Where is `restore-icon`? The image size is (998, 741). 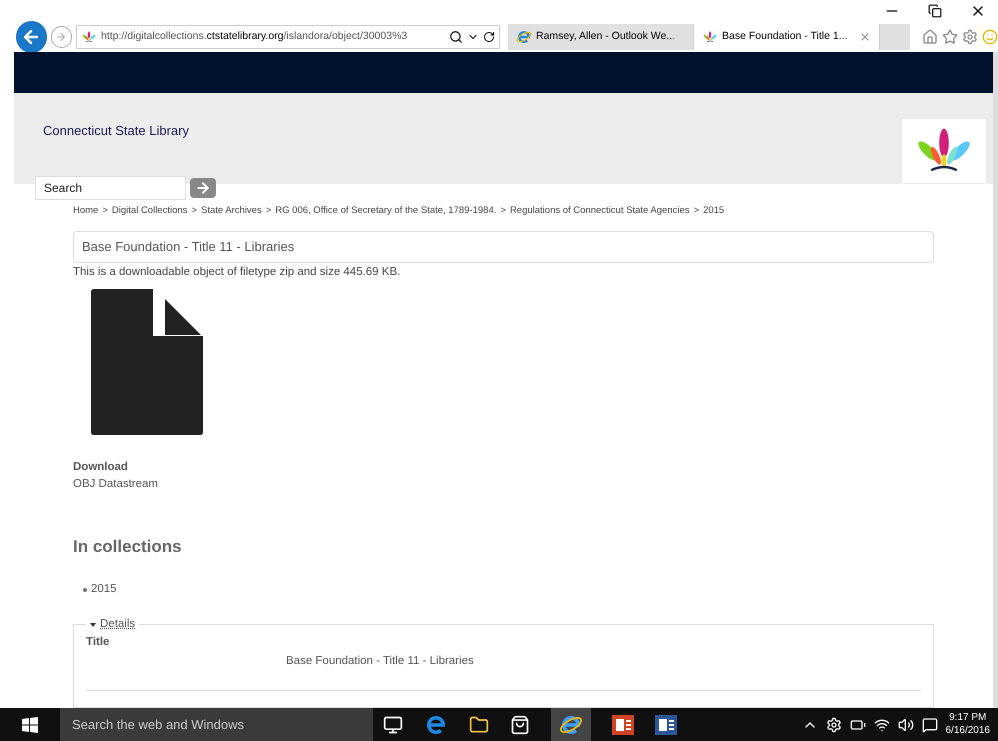
restore-icon is located at coordinates (935, 11).